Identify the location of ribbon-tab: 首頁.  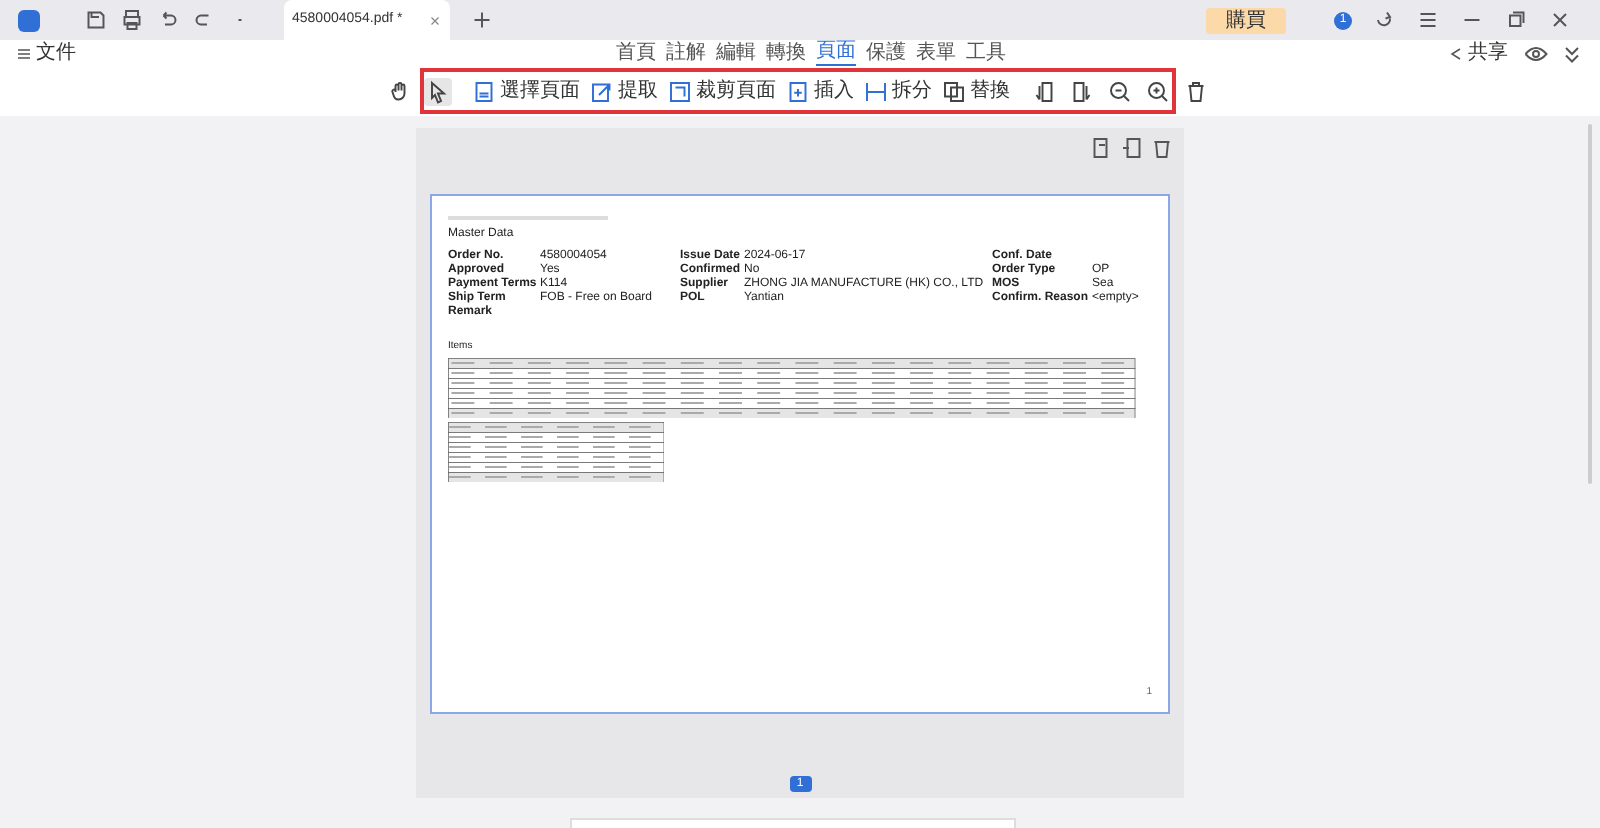
(636, 53).